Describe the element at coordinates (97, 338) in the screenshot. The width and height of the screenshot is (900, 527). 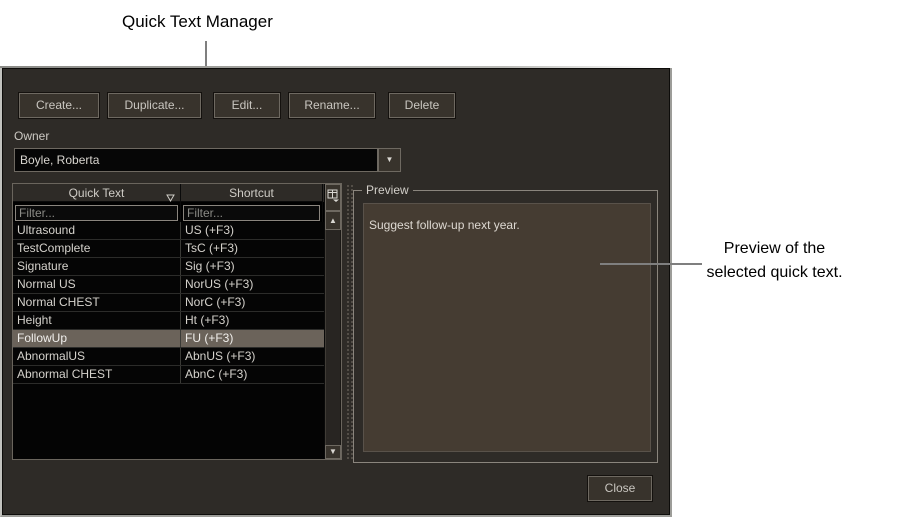
I see `quick-text-cell: FollowUp` at that location.